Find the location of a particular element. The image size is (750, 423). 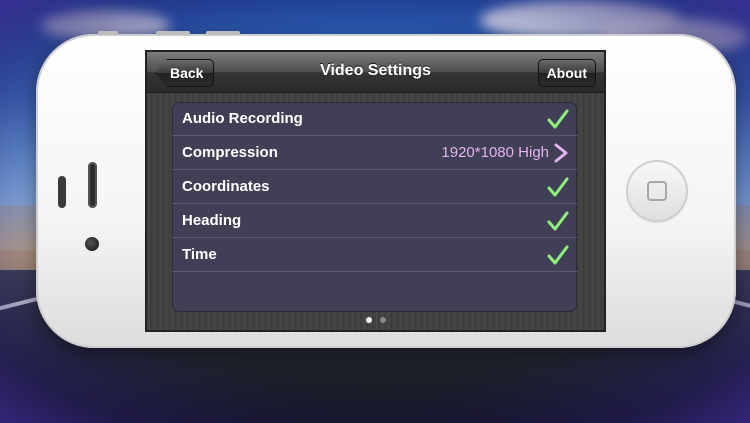

setting-row-coordinates: Coordinates is located at coordinates (374, 187).